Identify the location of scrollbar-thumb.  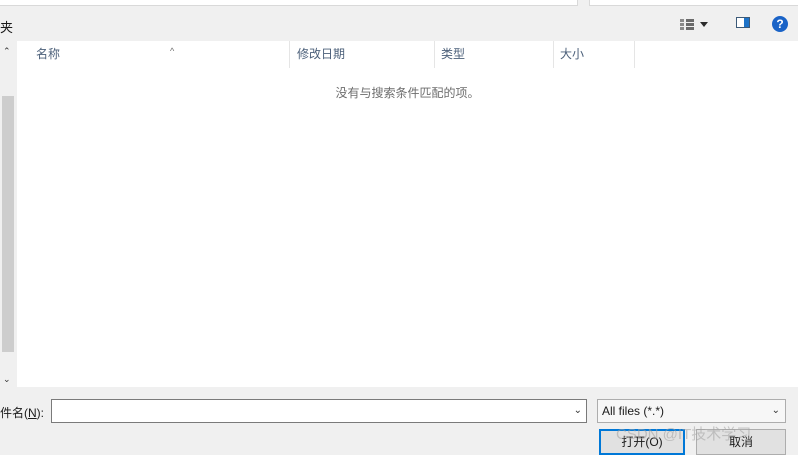
(8, 224).